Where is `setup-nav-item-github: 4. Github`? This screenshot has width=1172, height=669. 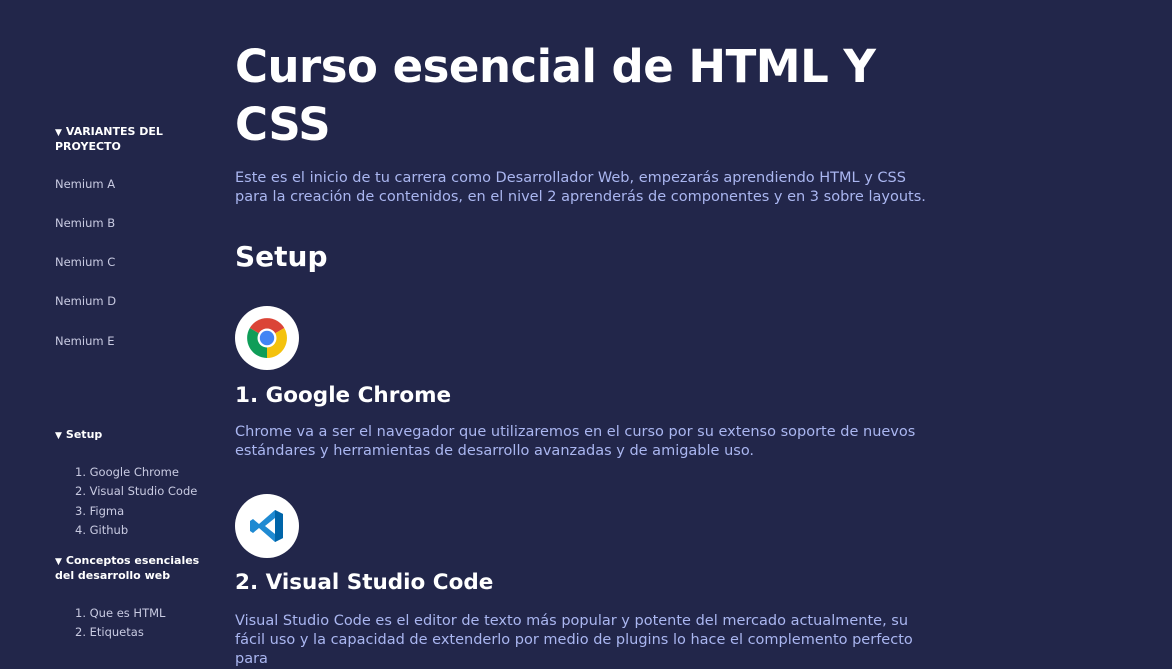
setup-nav-item-github: 4. Github is located at coordinates (101, 530).